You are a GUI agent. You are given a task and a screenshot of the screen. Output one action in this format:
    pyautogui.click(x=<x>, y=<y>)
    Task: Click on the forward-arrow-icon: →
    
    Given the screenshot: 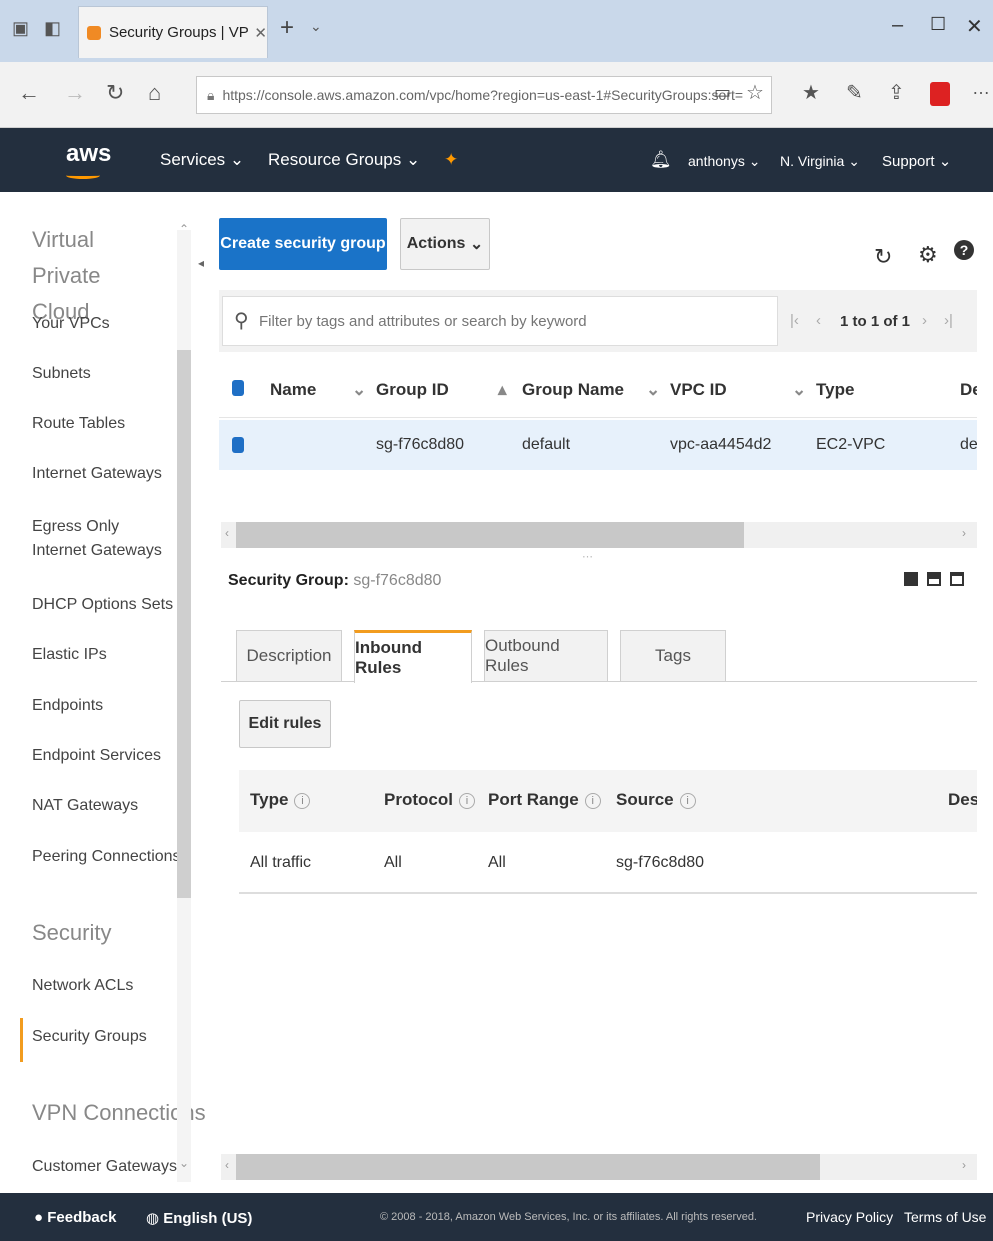 What is the action you would take?
    pyautogui.click(x=75, y=93)
    